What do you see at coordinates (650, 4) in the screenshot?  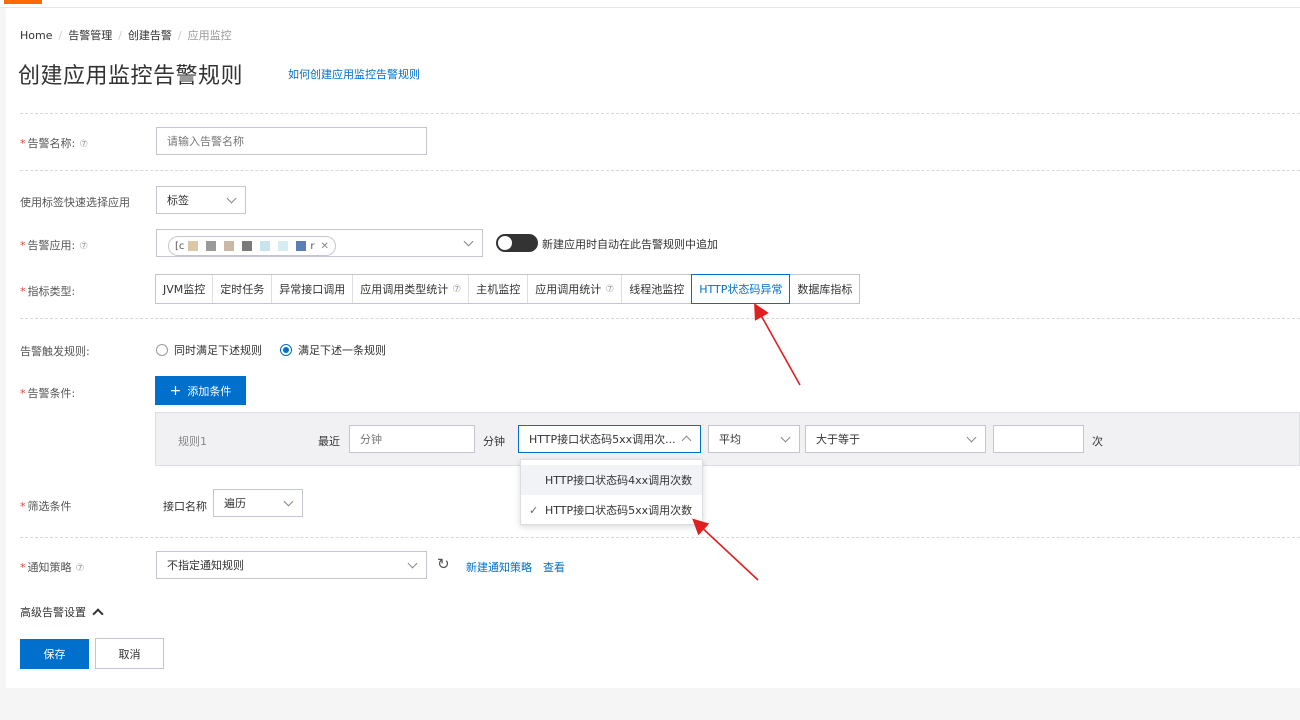 I see `top-bar` at bounding box center [650, 4].